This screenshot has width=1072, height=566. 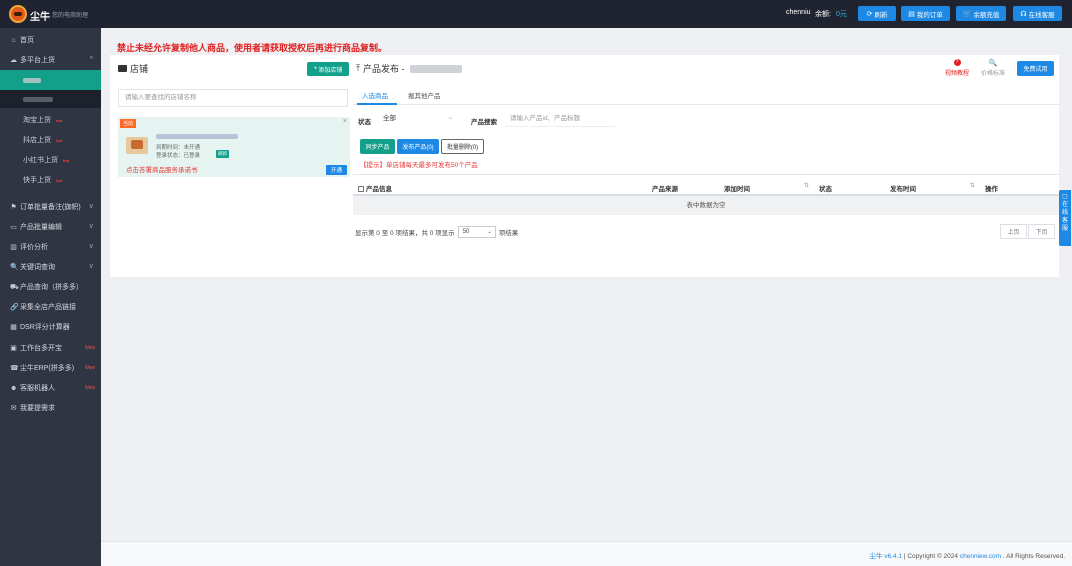 What do you see at coordinates (50, 80) in the screenshot?
I see `sidebar-subitem-active` at bounding box center [50, 80].